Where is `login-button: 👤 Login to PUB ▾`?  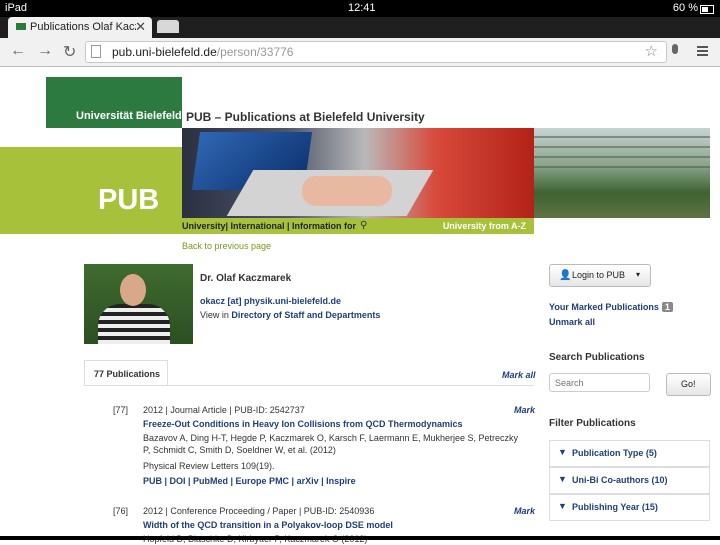
login-button: 👤 Login to PUB ▾ is located at coordinates (600, 275).